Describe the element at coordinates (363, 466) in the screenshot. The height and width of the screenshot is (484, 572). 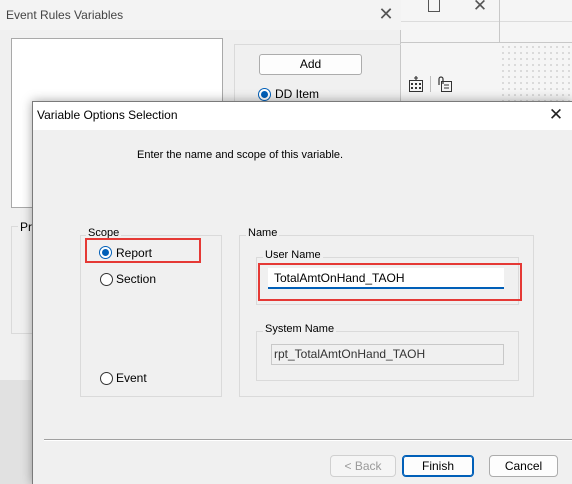
I see `back-button: < Back` at that location.